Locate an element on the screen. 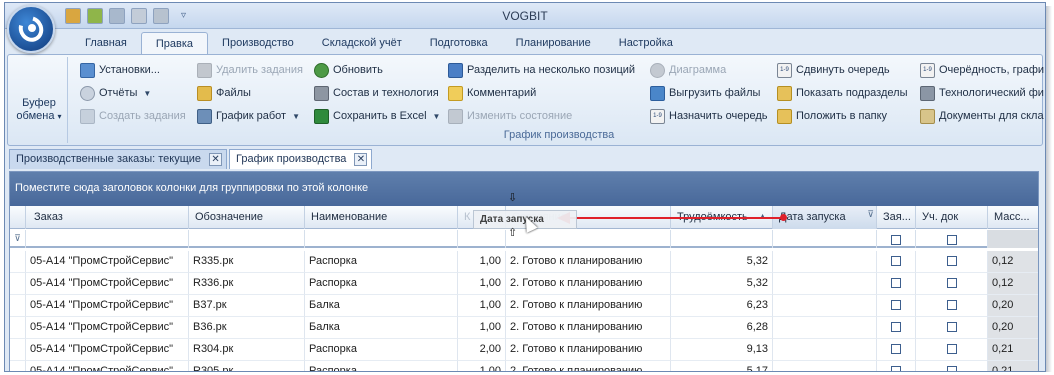 The width and height of the screenshot is (1054, 375). tech-filter-button: Технологический фи is located at coordinates (982, 93).